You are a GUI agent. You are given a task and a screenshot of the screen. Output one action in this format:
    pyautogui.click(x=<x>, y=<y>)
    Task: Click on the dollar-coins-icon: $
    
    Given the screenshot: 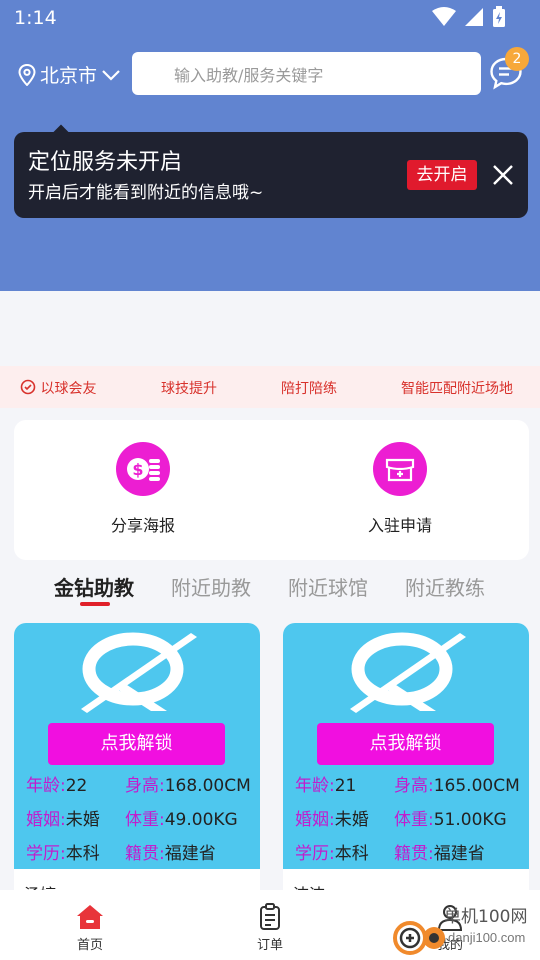 What is the action you would take?
    pyautogui.click(x=143, y=469)
    